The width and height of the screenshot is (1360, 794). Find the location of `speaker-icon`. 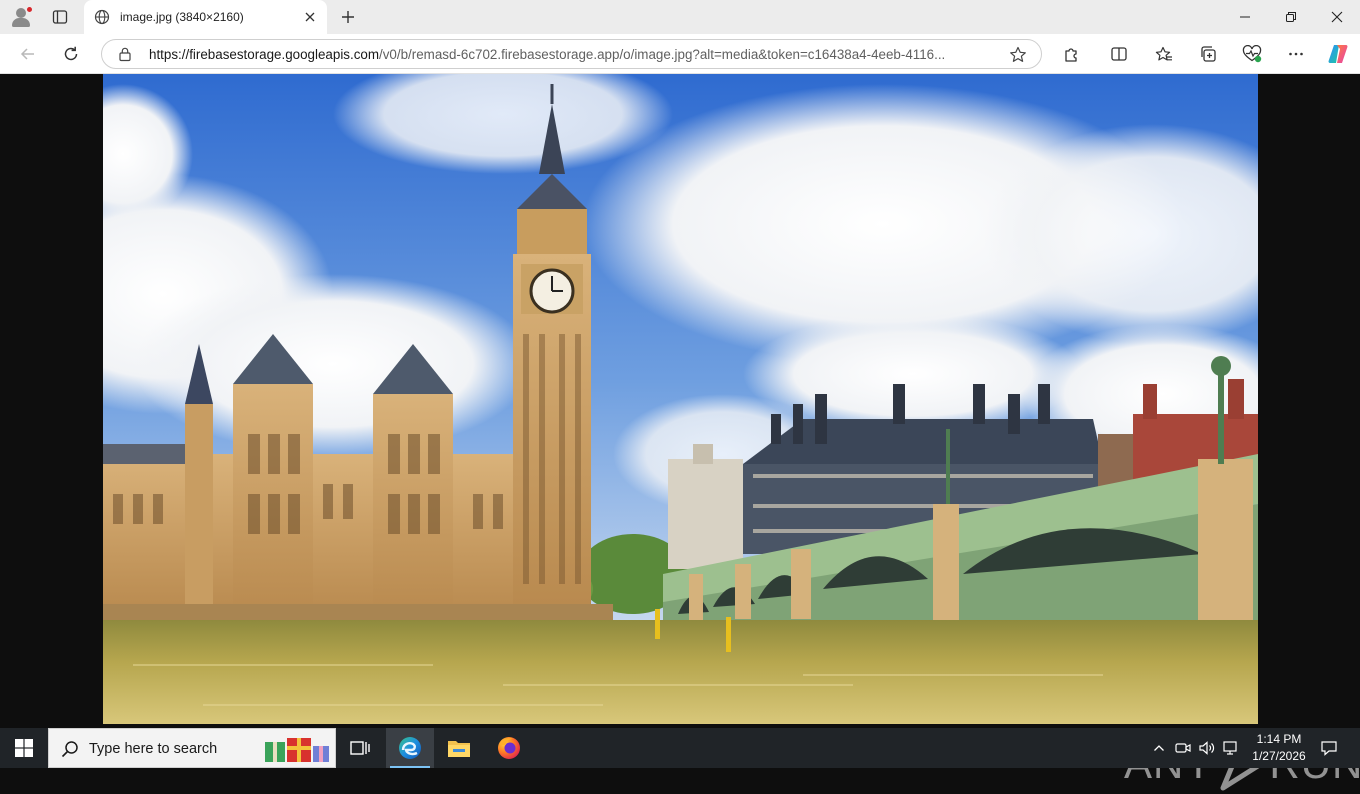

speaker-icon is located at coordinates (1207, 748).